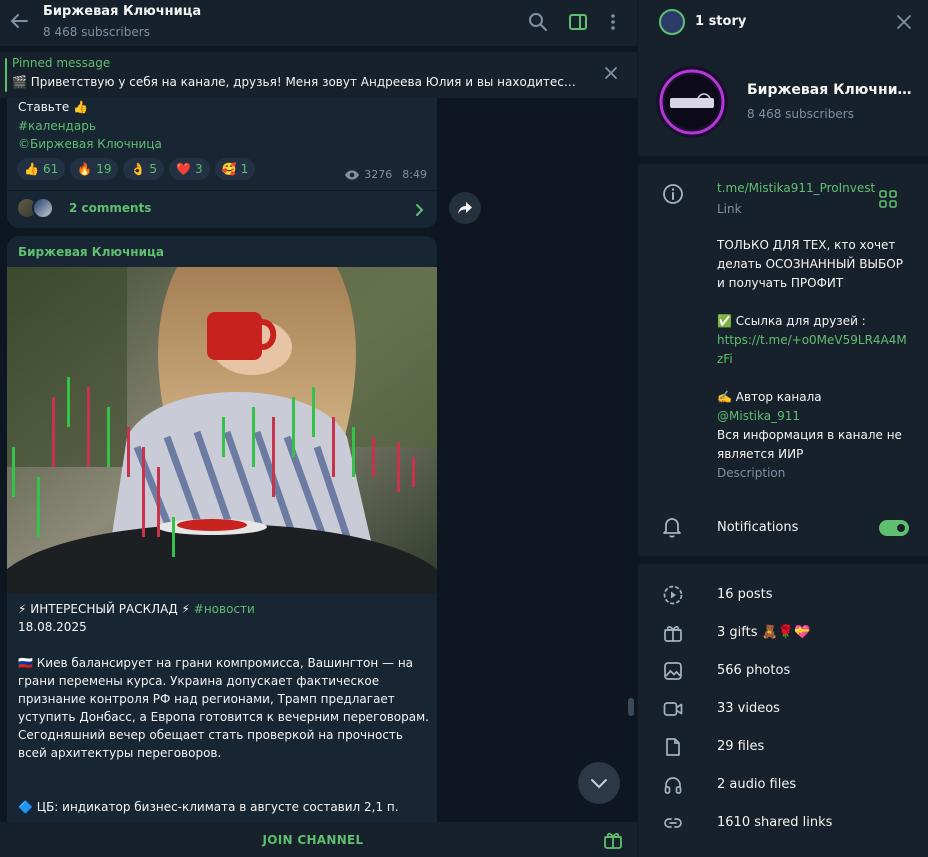 This screenshot has width=928, height=857. What do you see at coordinates (57, 126) in the screenshot?
I see `hashtag-link: #календарь` at bounding box center [57, 126].